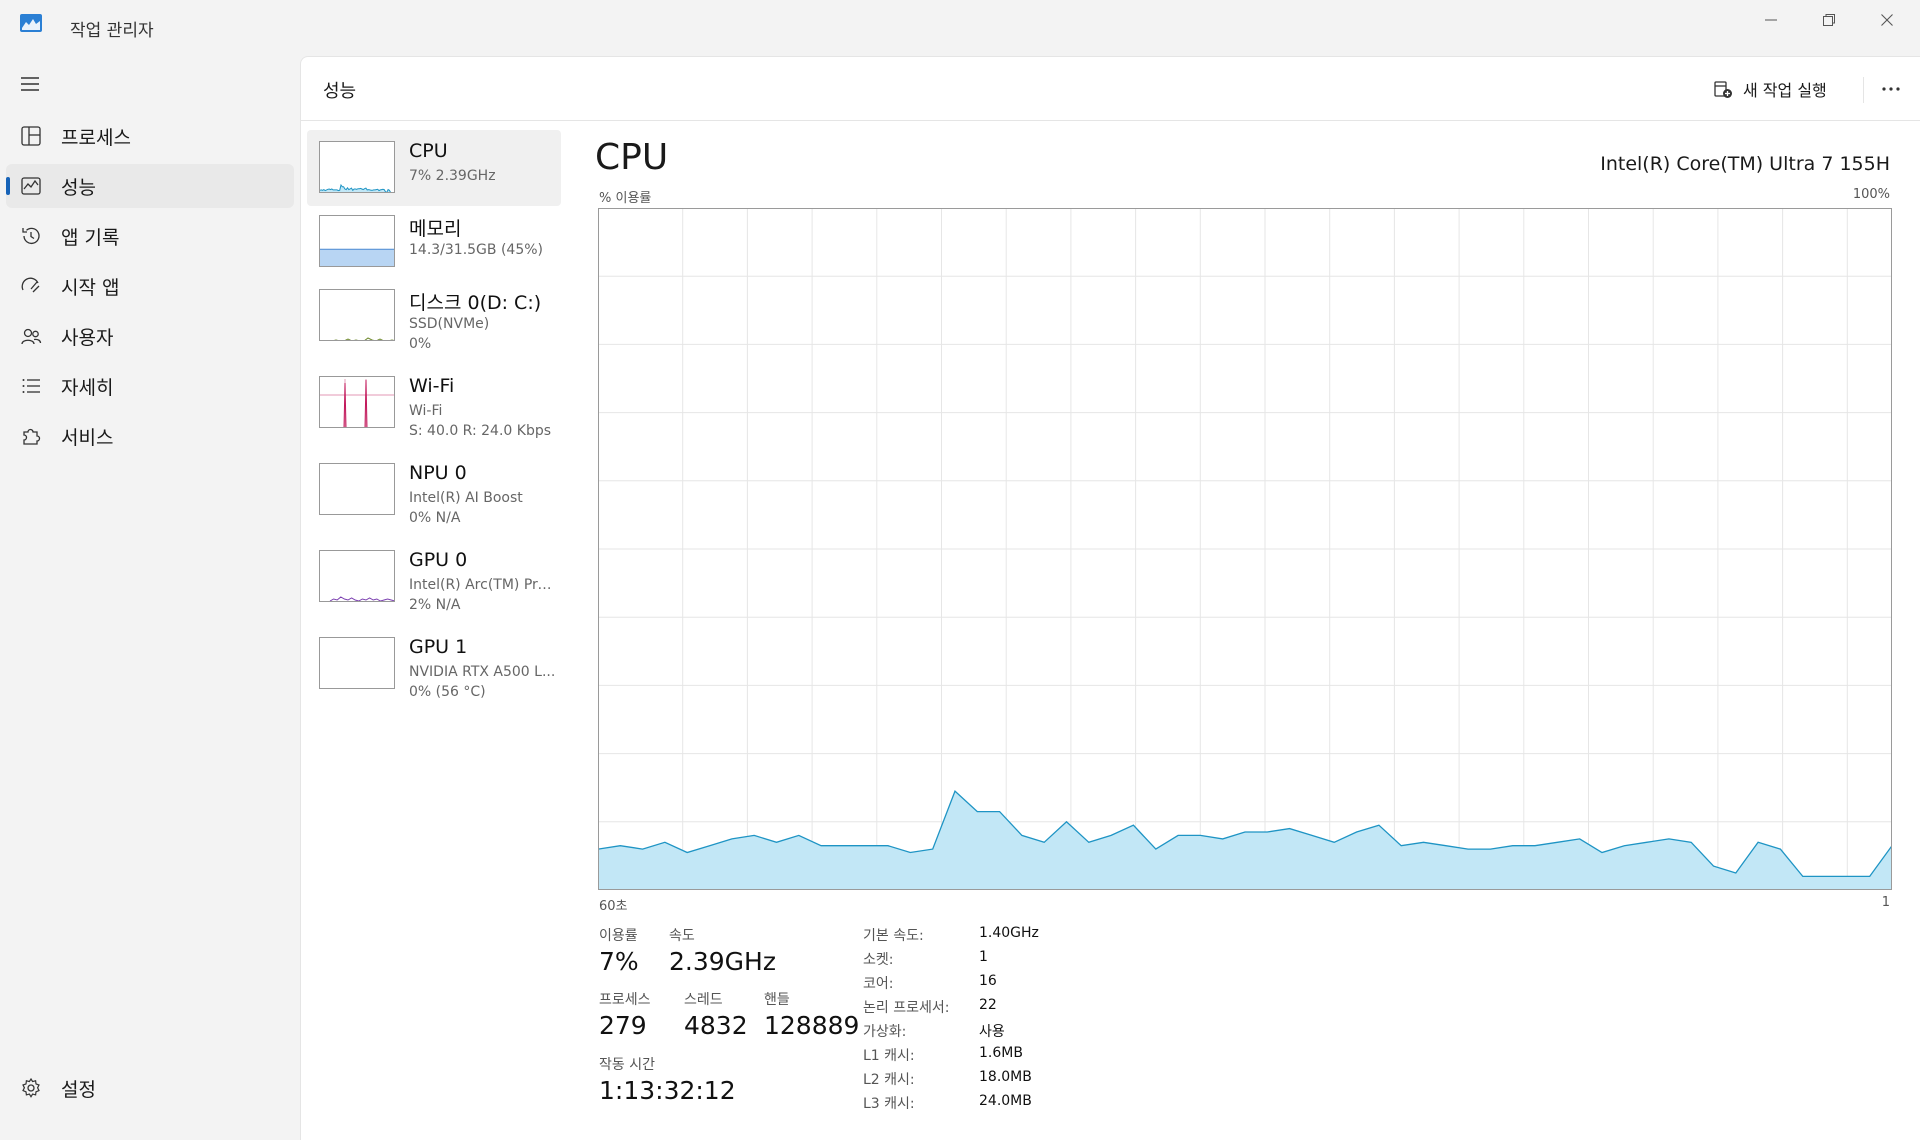 This screenshot has height=1140, width=1920. Describe the element at coordinates (988, 1005) in the screenshot. I see `spec-value: 22` at that location.